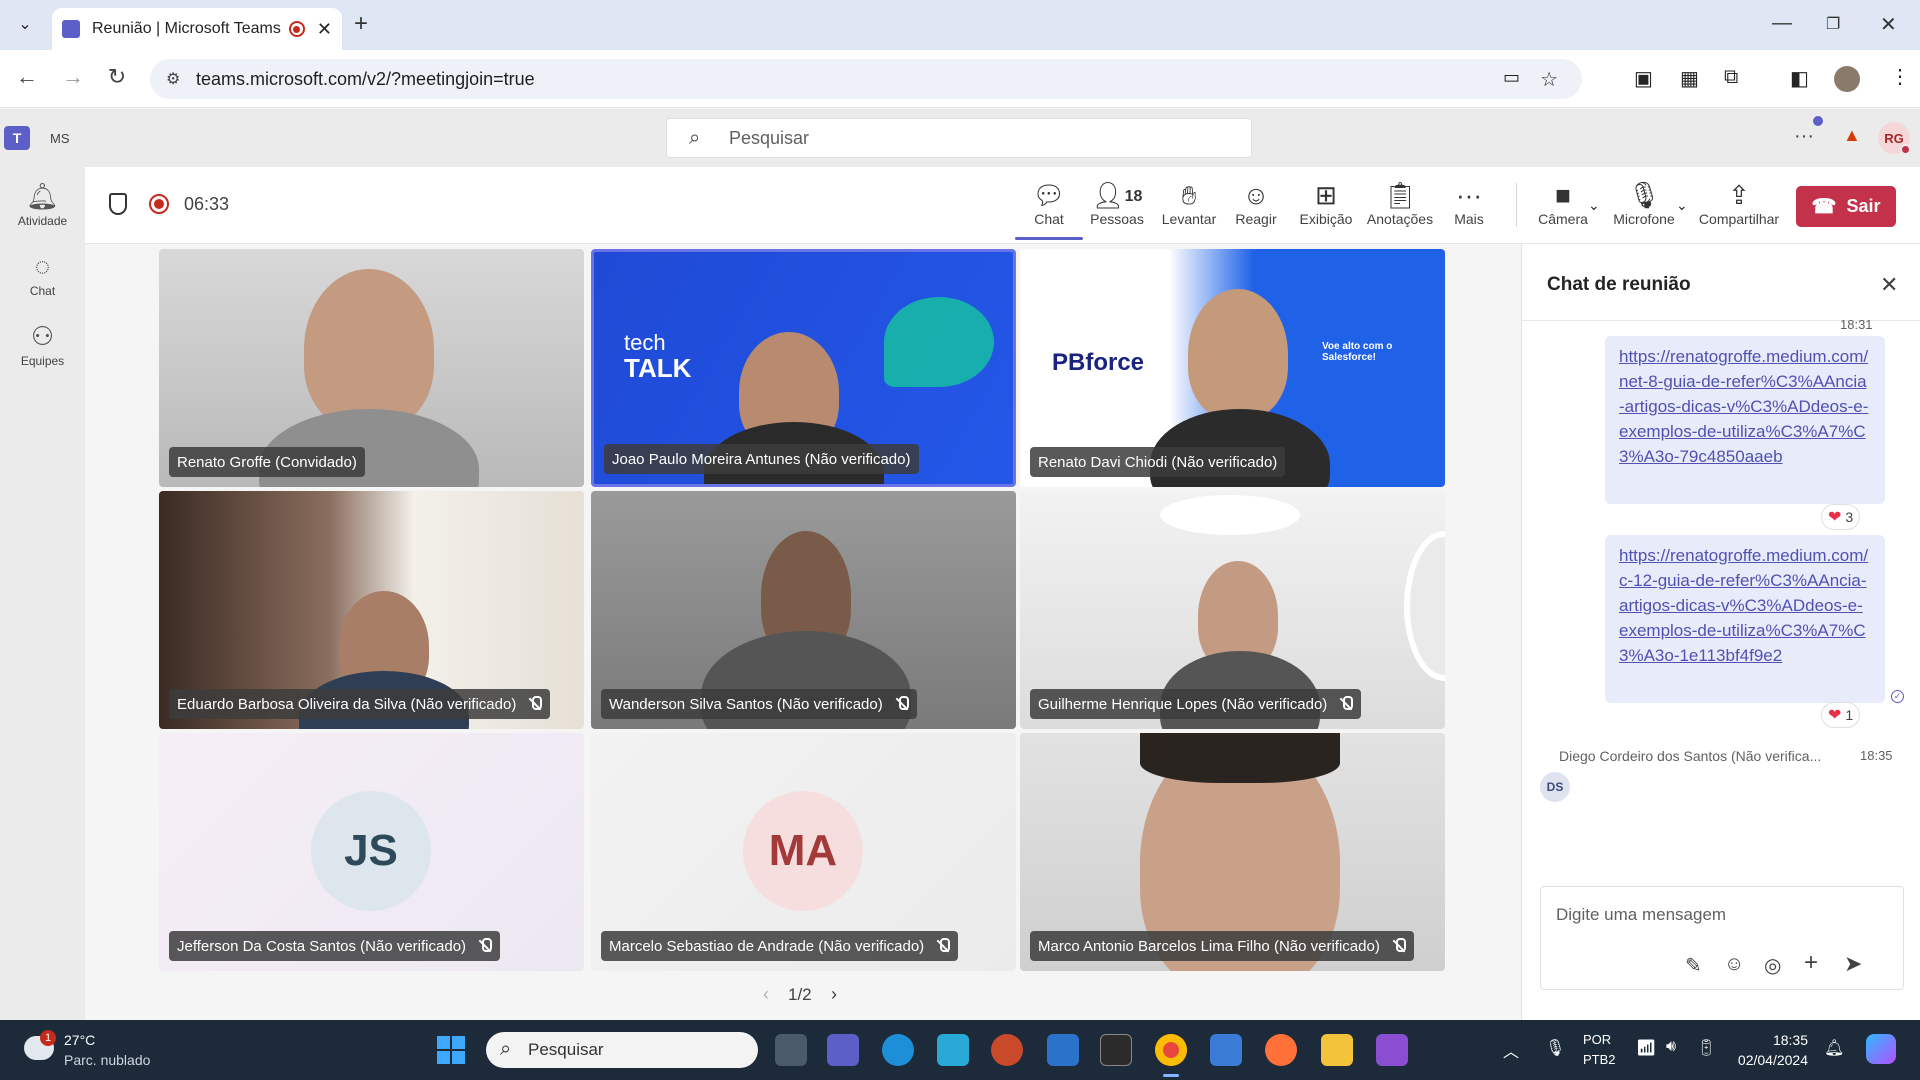  What do you see at coordinates (361, 24) in the screenshot?
I see `new-tab-button: +` at bounding box center [361, 24].